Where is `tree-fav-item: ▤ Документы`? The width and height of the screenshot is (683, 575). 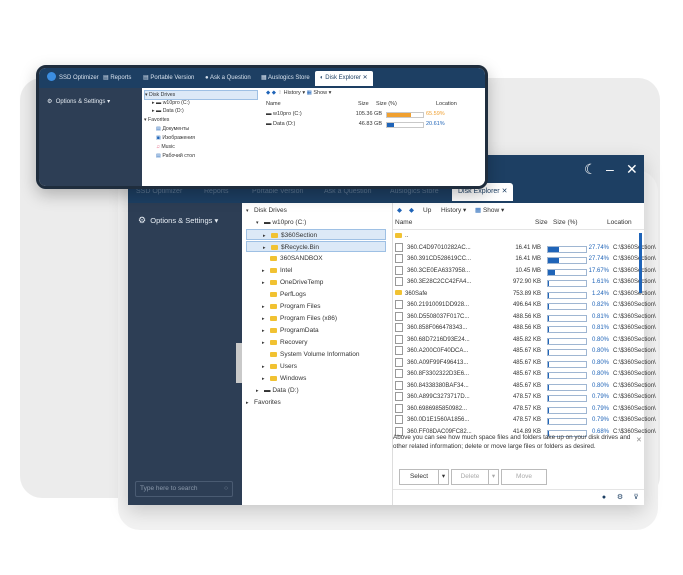 tree-fav-item: ▤ Документы is located at coordinates (172, 129).